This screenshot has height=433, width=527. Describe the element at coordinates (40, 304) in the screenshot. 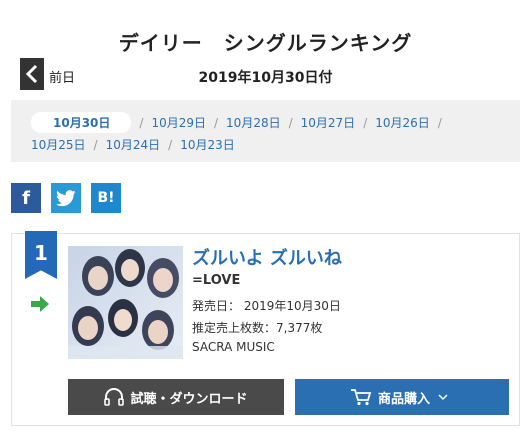

I see `arrow-right-up-trend-icon` at that location.